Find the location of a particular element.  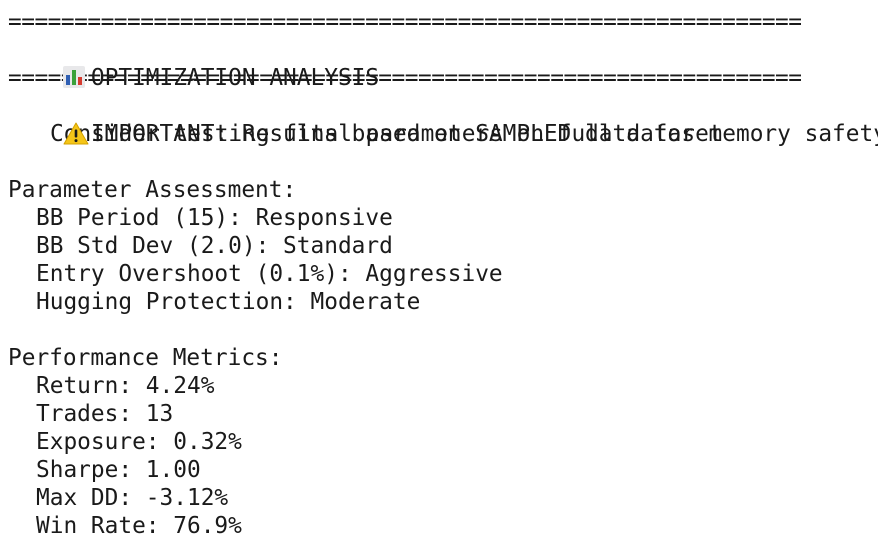

parameter-item: Hugging Protection: Moderate is located at coordinates (228, 302).